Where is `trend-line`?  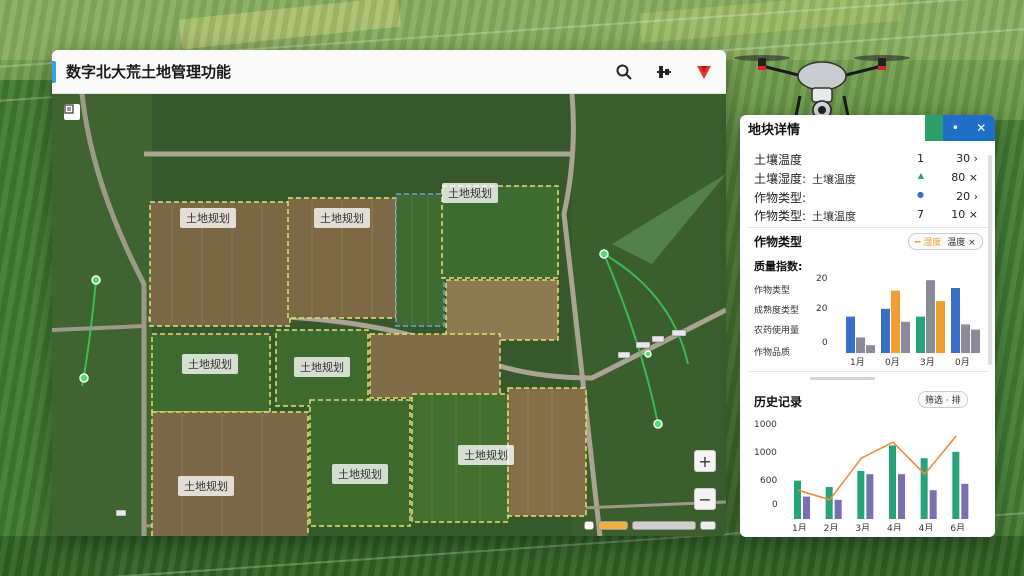
trend-line is located at coordinates (877, 468).